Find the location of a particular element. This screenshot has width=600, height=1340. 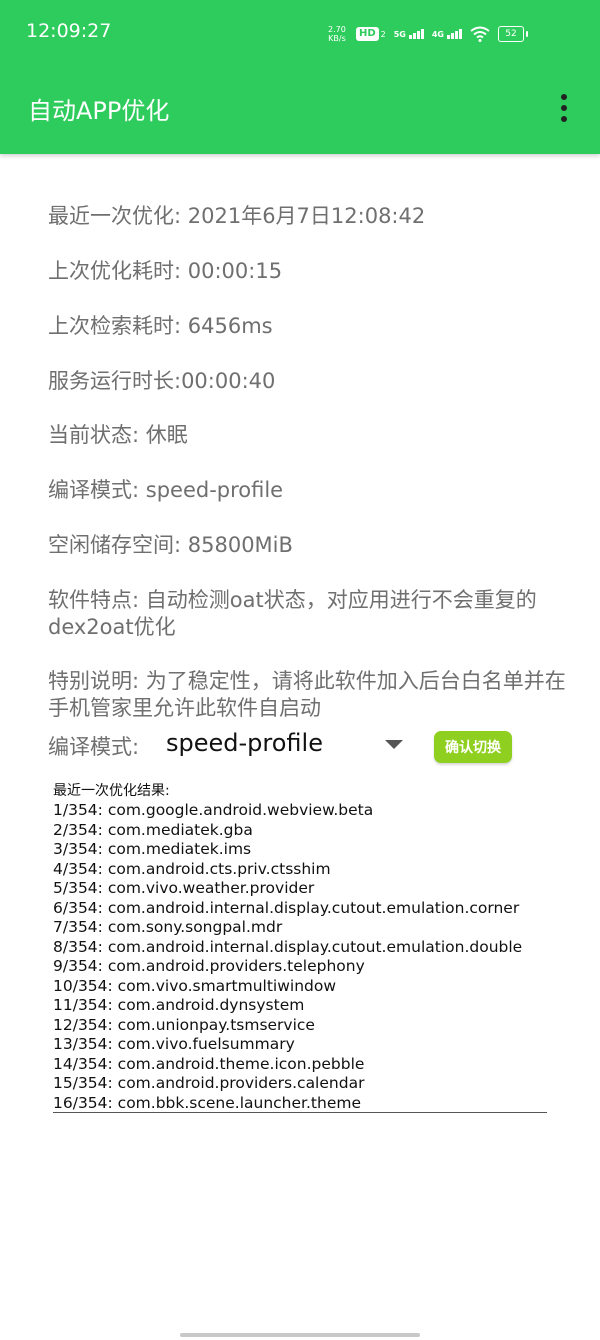

status-time: 12:09:27 is located at coordinates (69, 31).